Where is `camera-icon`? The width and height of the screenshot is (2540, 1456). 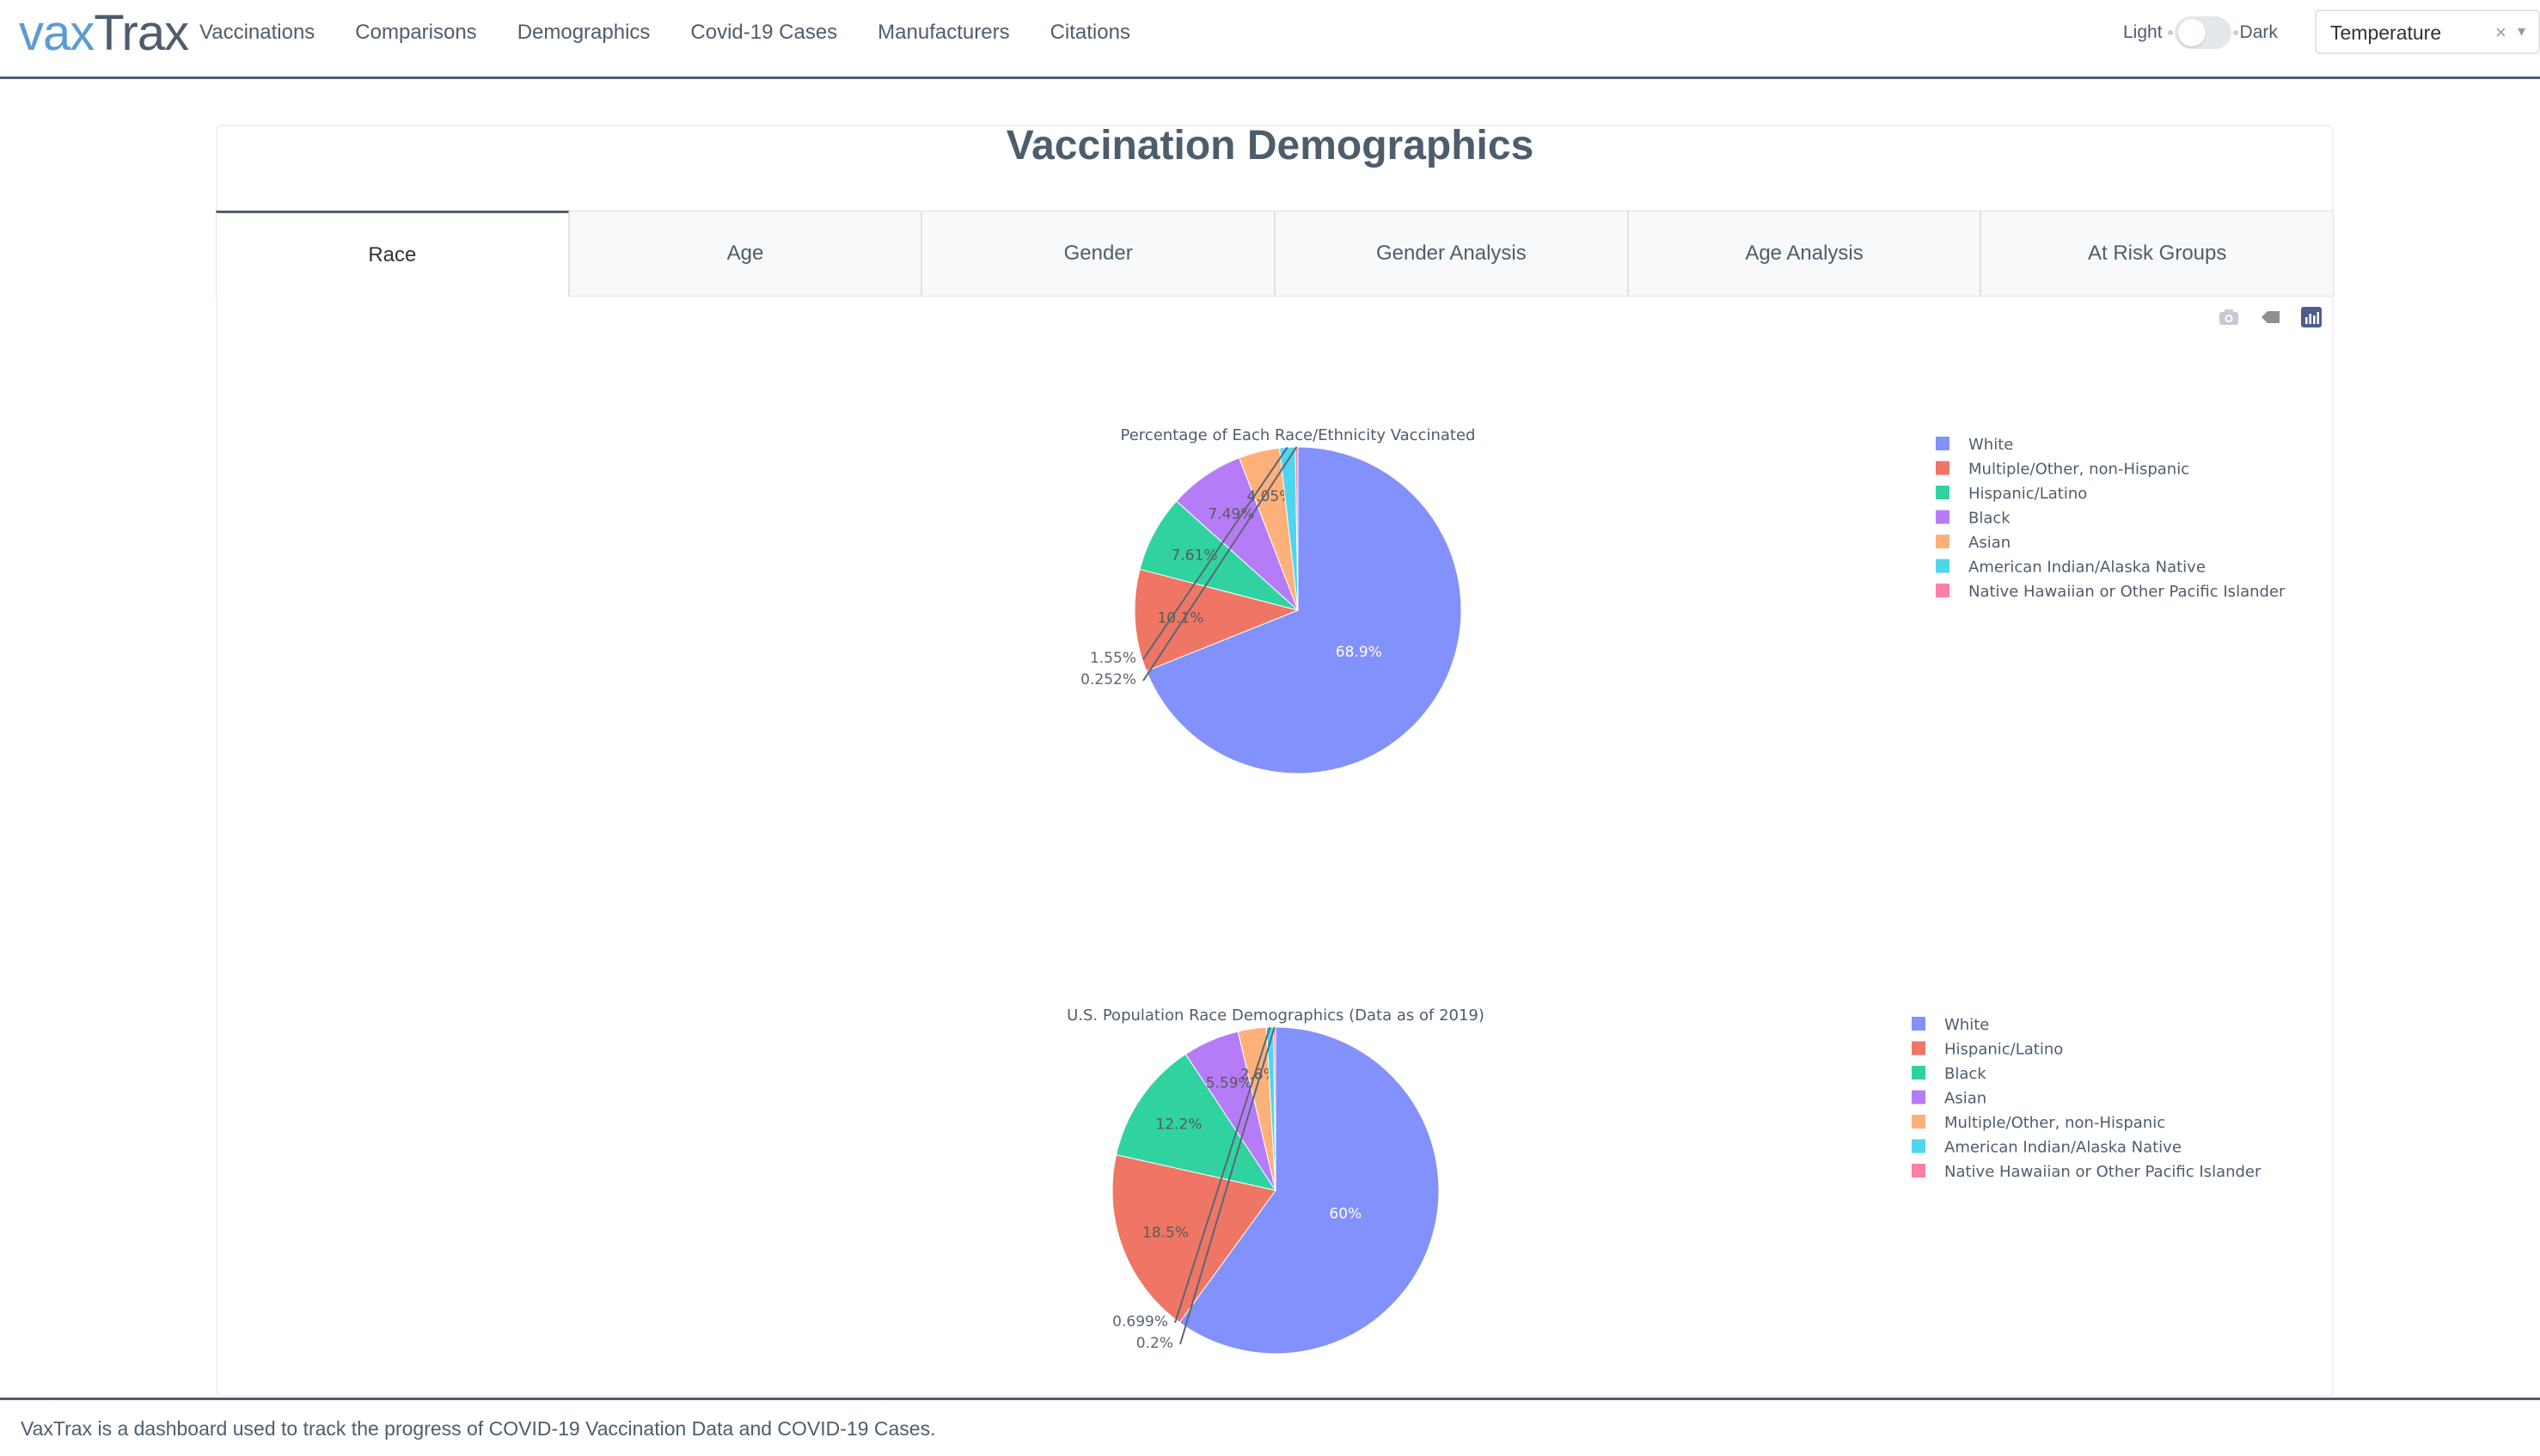
camera-icon is located at coordinates (2229, 317).